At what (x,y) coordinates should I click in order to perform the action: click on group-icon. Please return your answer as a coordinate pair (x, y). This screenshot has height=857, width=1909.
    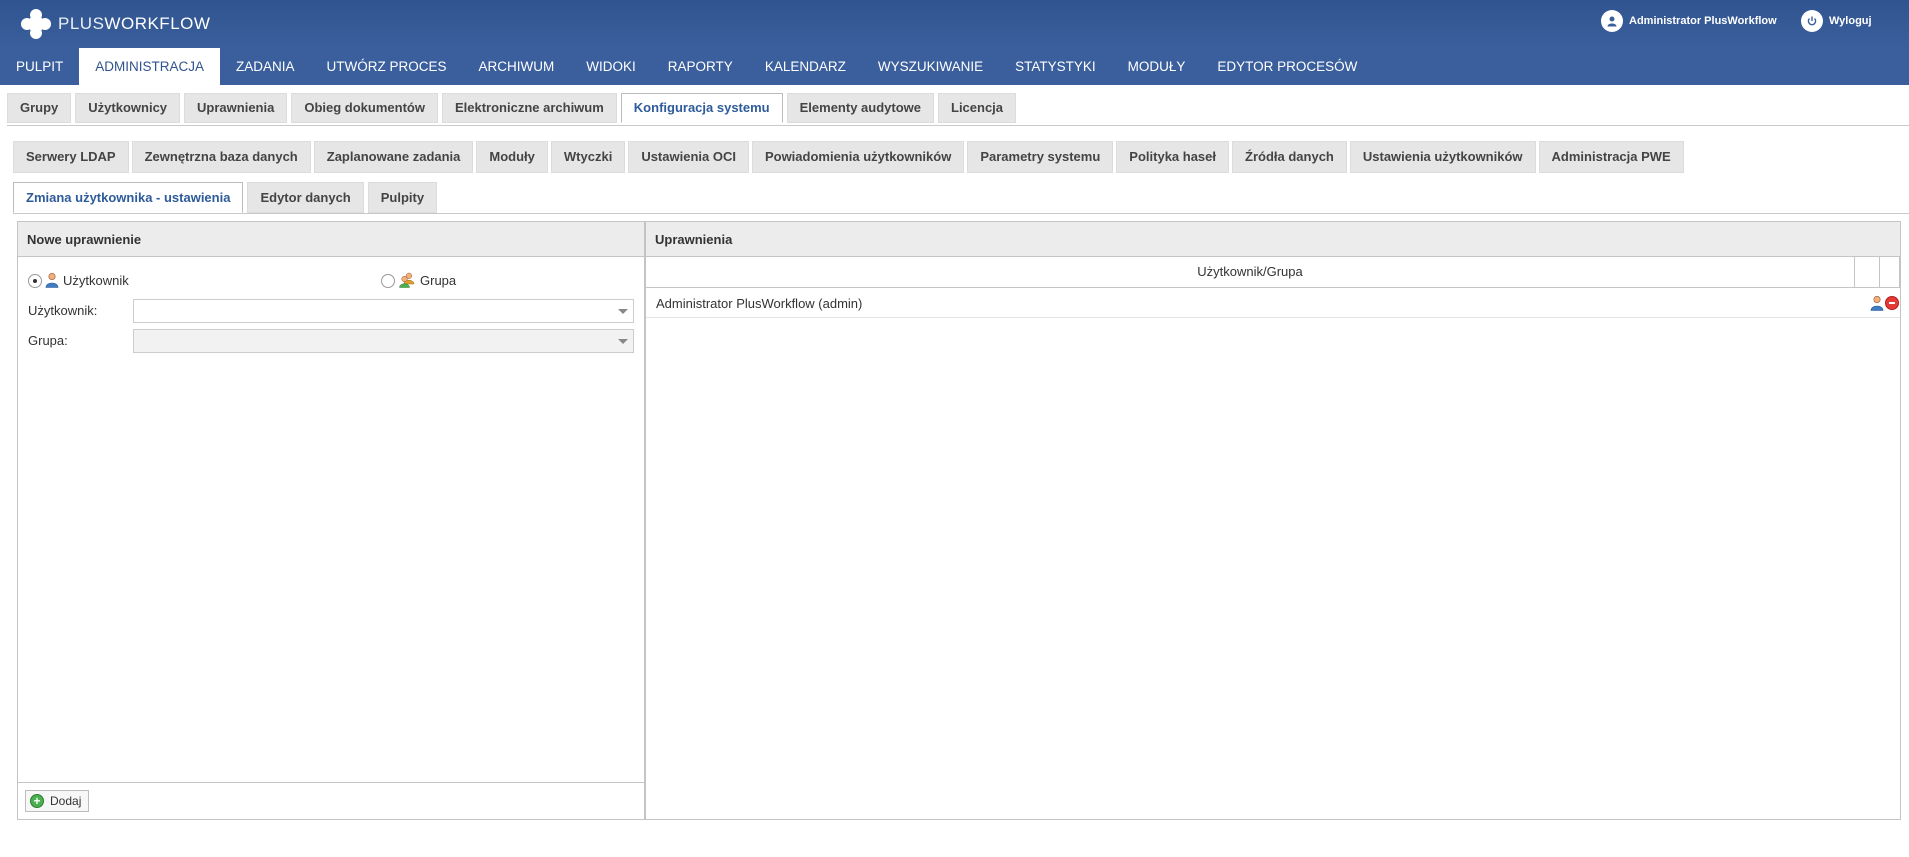
    Looking at the image, I should click on (407, 280).